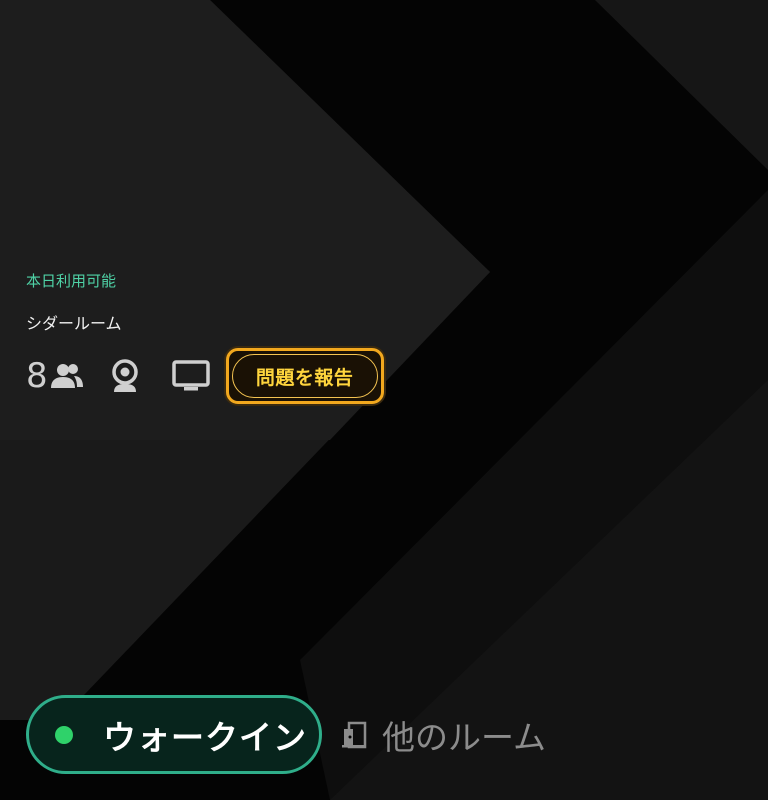 Image resolution: width=768 pixels, height=800 pixels. I want to click on walk-in-button: ウォークイン, so click(174, 734).